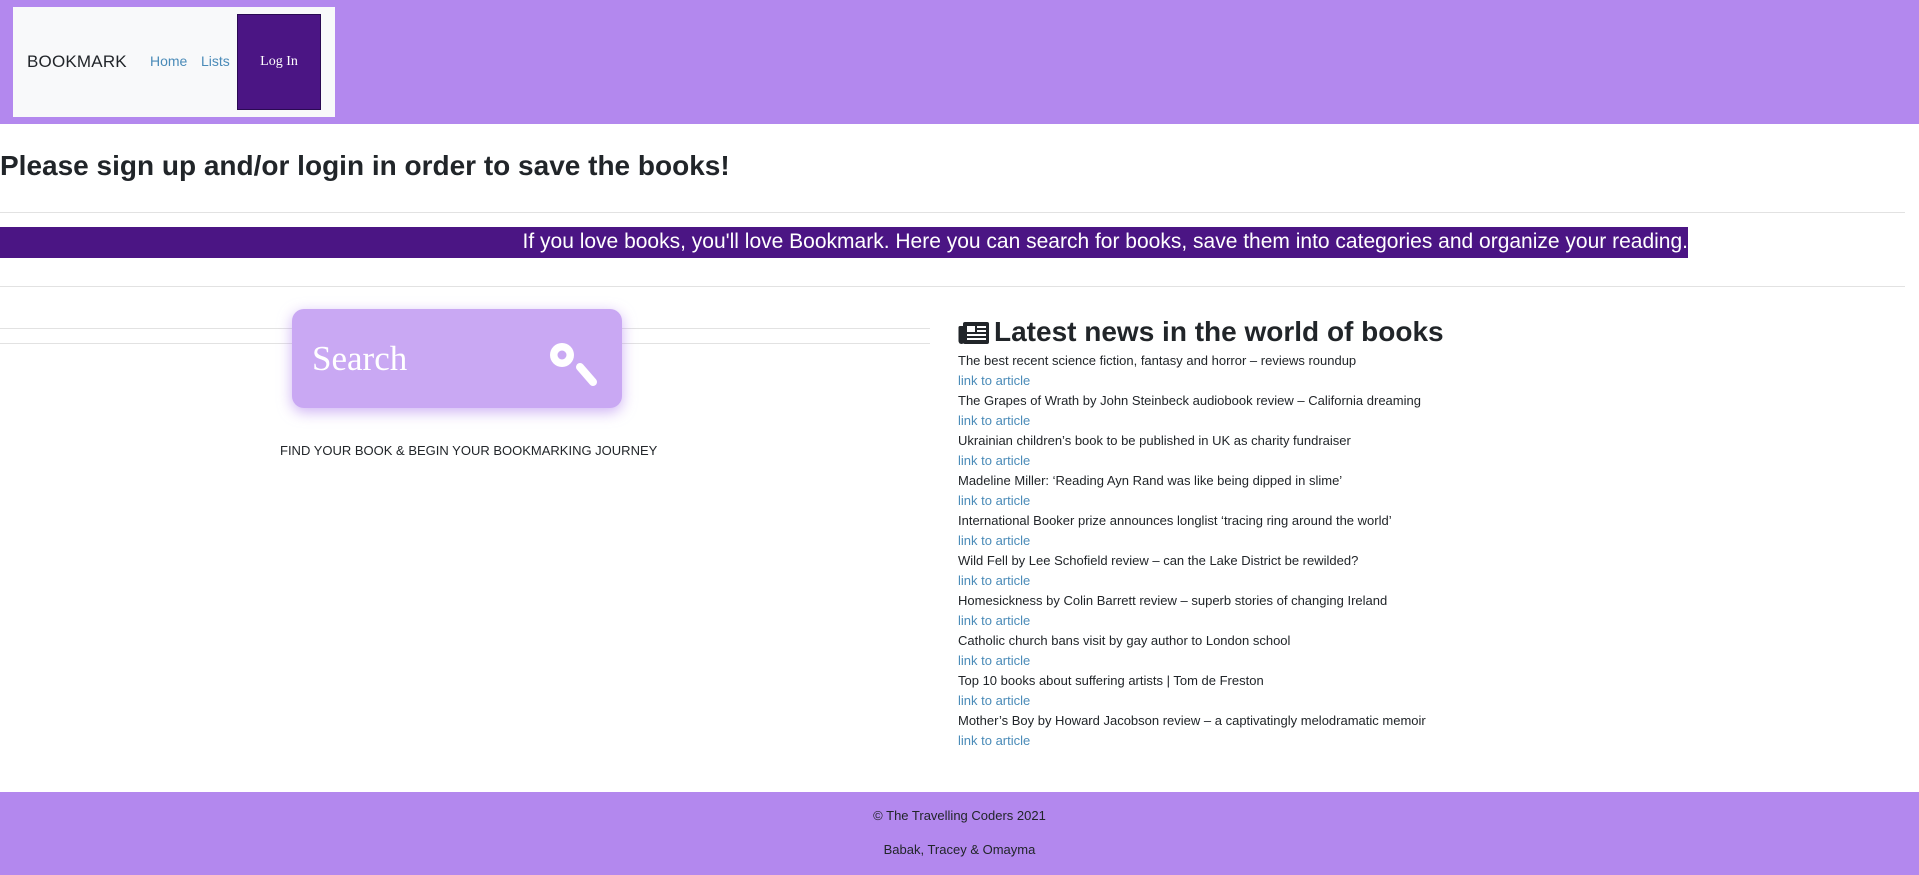 The width and height of the screenshot is (1919, 875). I want to click on search-box, so click(457, 358).